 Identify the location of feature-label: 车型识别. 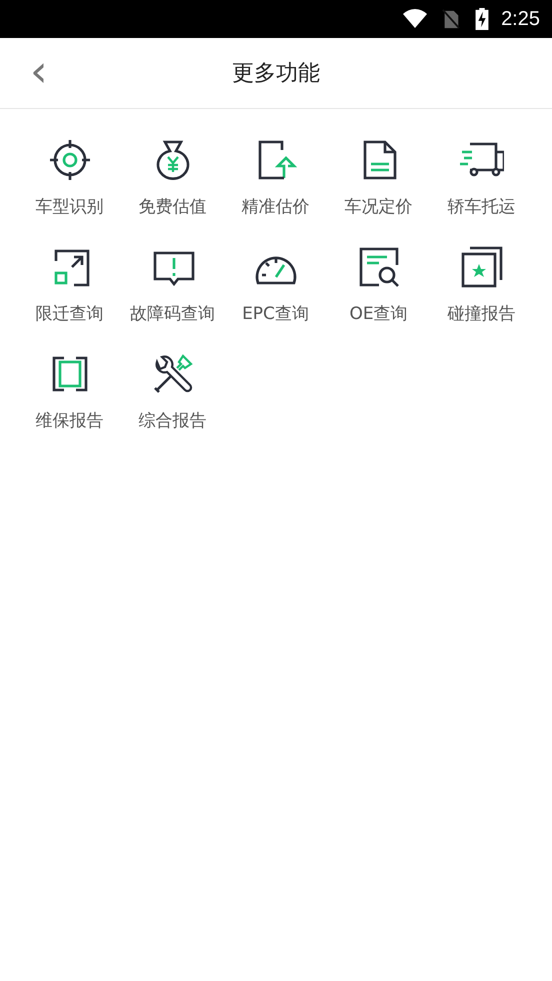
(70, 207).